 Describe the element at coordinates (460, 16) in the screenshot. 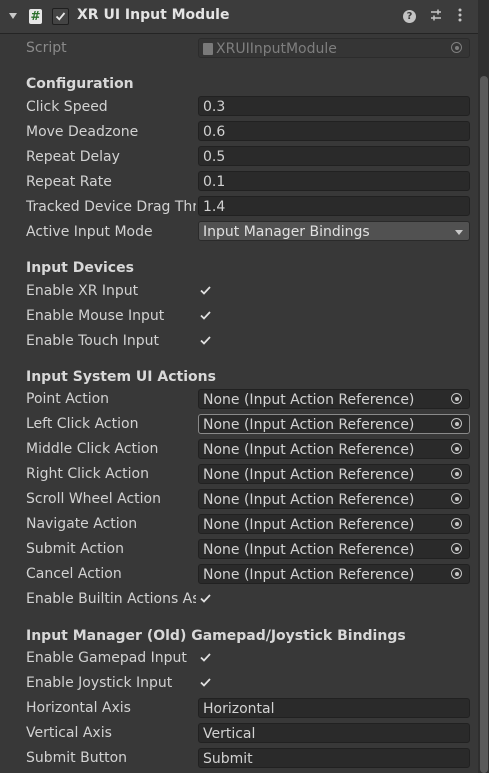

I see `kebab-menu-icon` at that location.